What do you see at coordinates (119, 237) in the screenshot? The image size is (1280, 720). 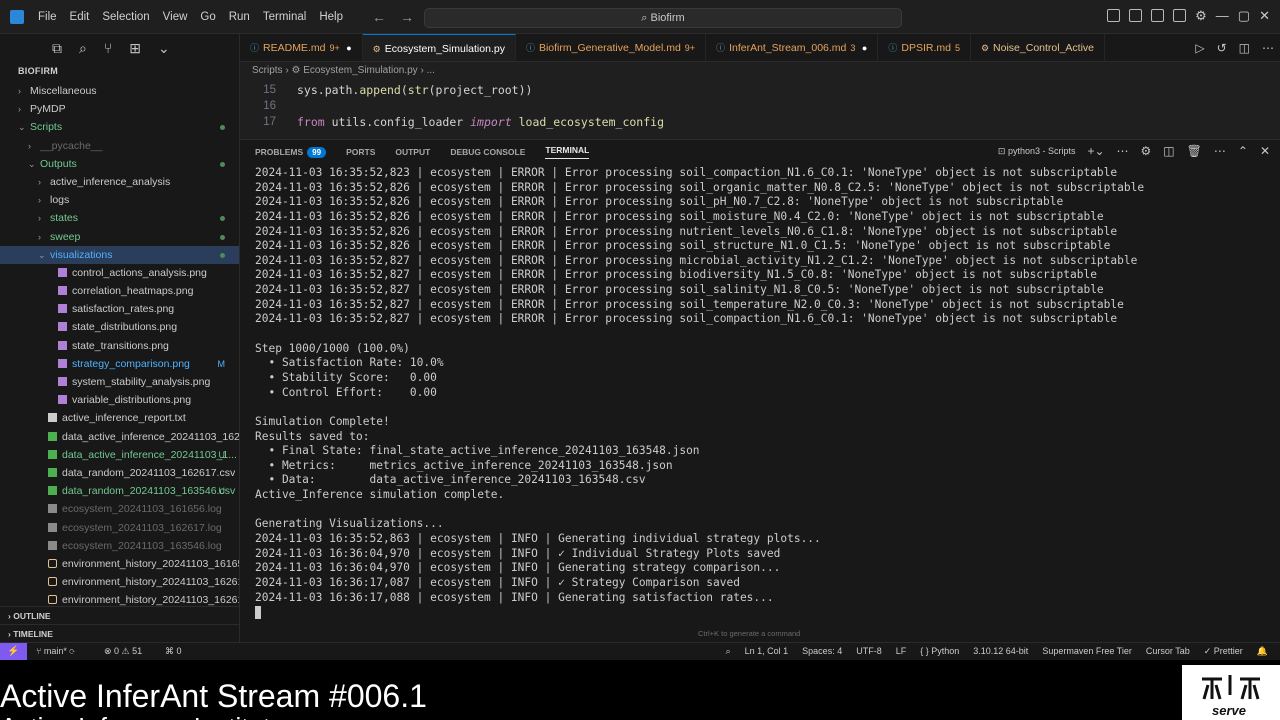 I see `tree-folder: › sweep` at bounding box center [119, 237].